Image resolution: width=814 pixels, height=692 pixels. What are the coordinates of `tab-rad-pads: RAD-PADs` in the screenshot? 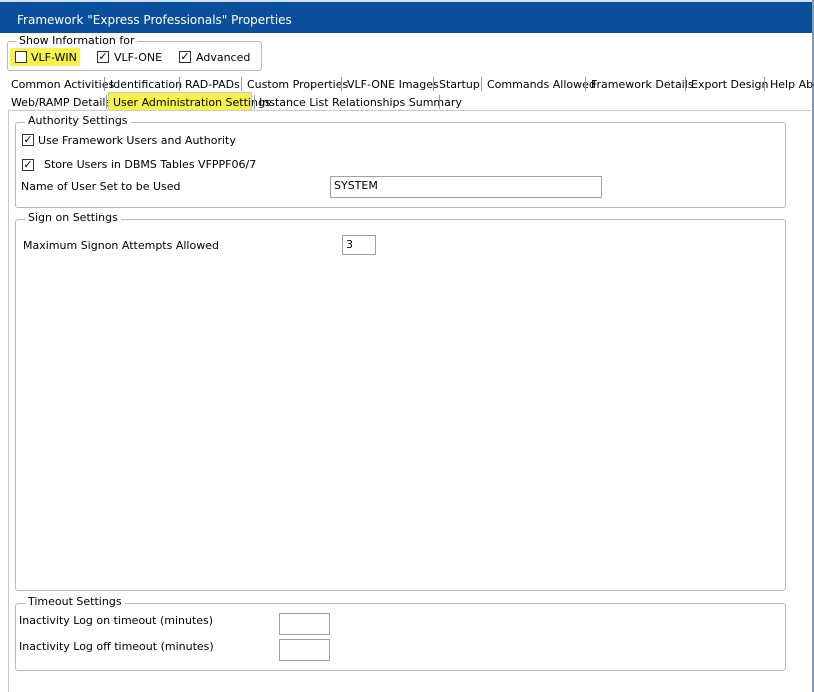 It's located at (212, 84).